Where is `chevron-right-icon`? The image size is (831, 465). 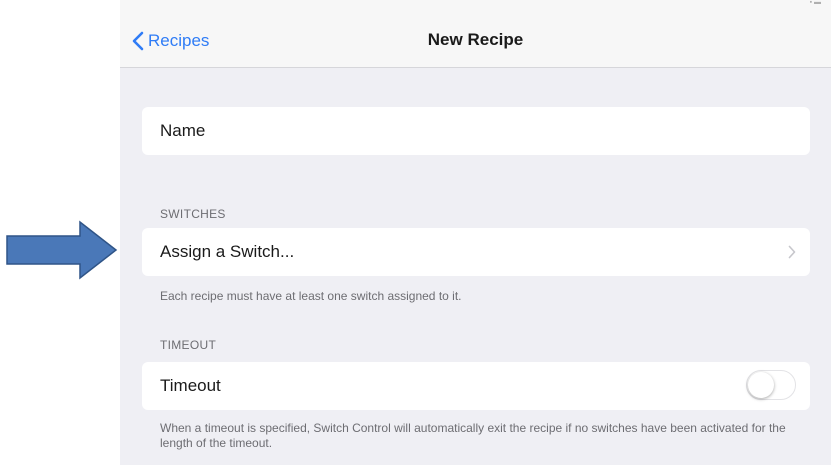 chevron-right-icon is located at coordinates (792, 252).